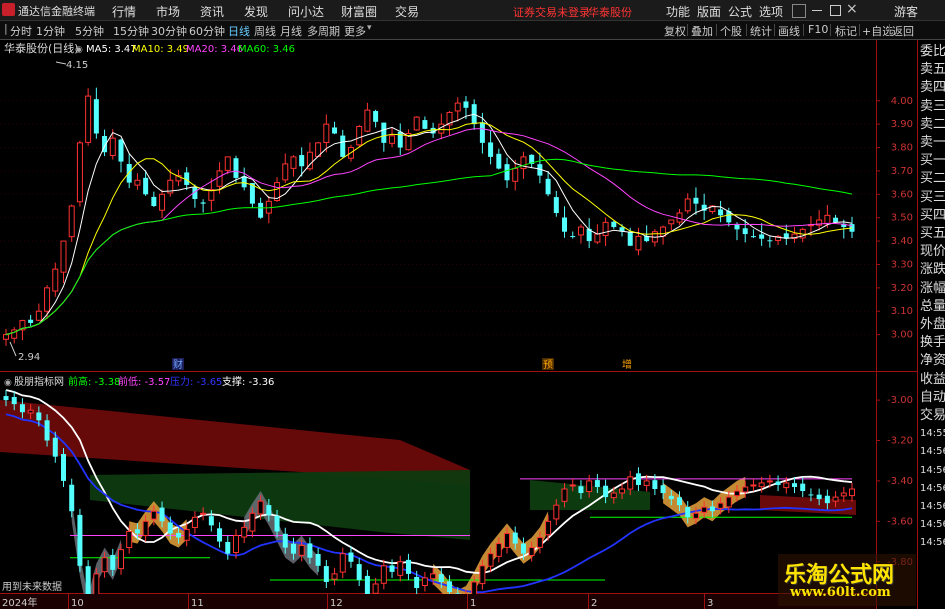 The width and height of the screenshot is (945, 609). I want to click on quote-panel-label: 14:56, so click(932, 470).